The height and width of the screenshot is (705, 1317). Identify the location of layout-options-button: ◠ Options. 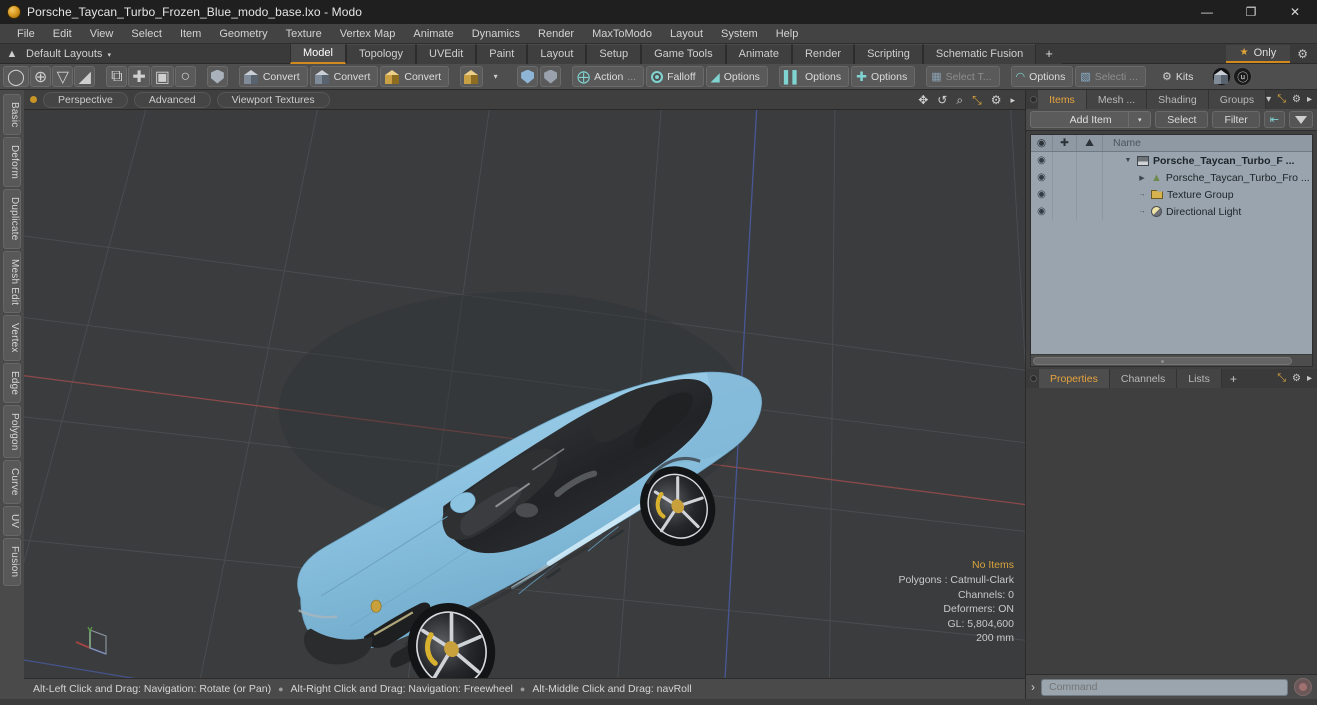
(1042, 76).